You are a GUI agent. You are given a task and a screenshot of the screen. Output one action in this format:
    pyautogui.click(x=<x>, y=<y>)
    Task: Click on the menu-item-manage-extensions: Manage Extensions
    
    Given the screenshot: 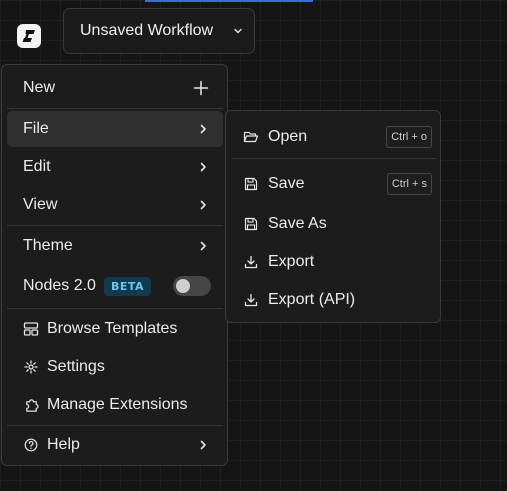 What is the action you would take?
    pyautogui.click(x=115, y=405)
    